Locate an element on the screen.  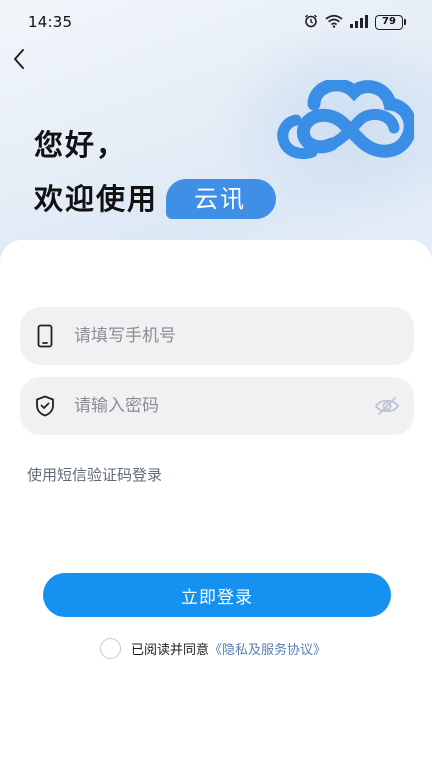
phone-input is located at coordinates (209, 336).